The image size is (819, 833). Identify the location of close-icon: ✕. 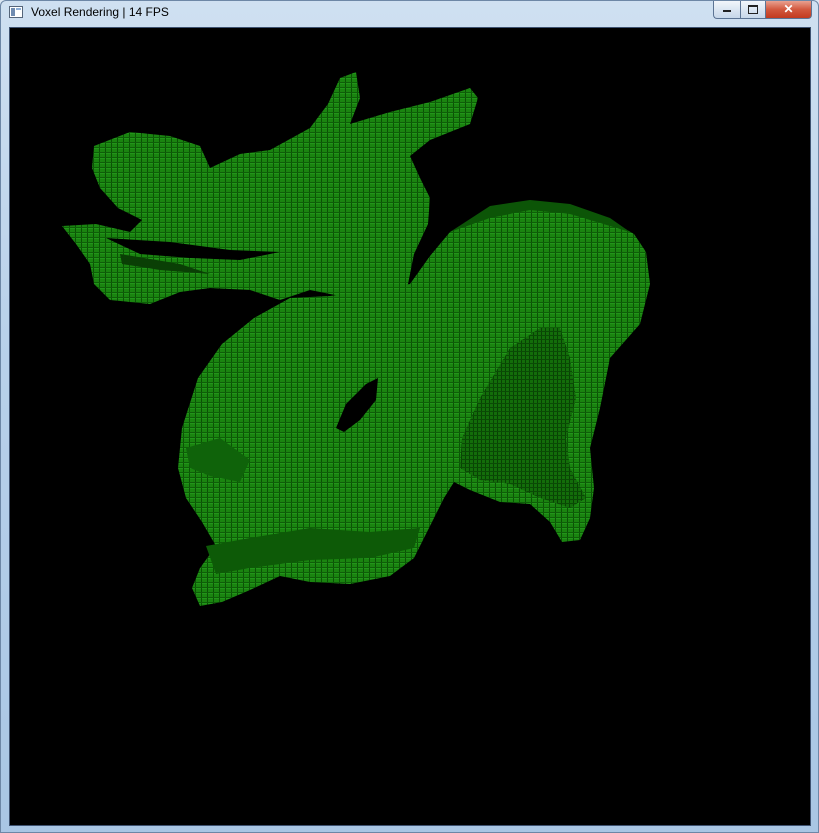
(788, 9).